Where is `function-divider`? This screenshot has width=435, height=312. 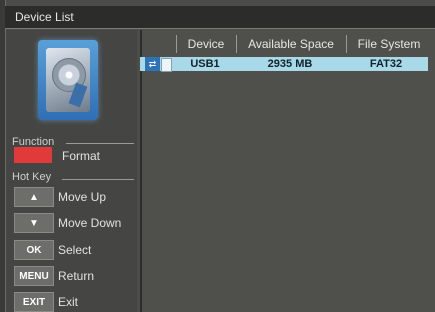 function-divider is located at coordinates (100, 143).